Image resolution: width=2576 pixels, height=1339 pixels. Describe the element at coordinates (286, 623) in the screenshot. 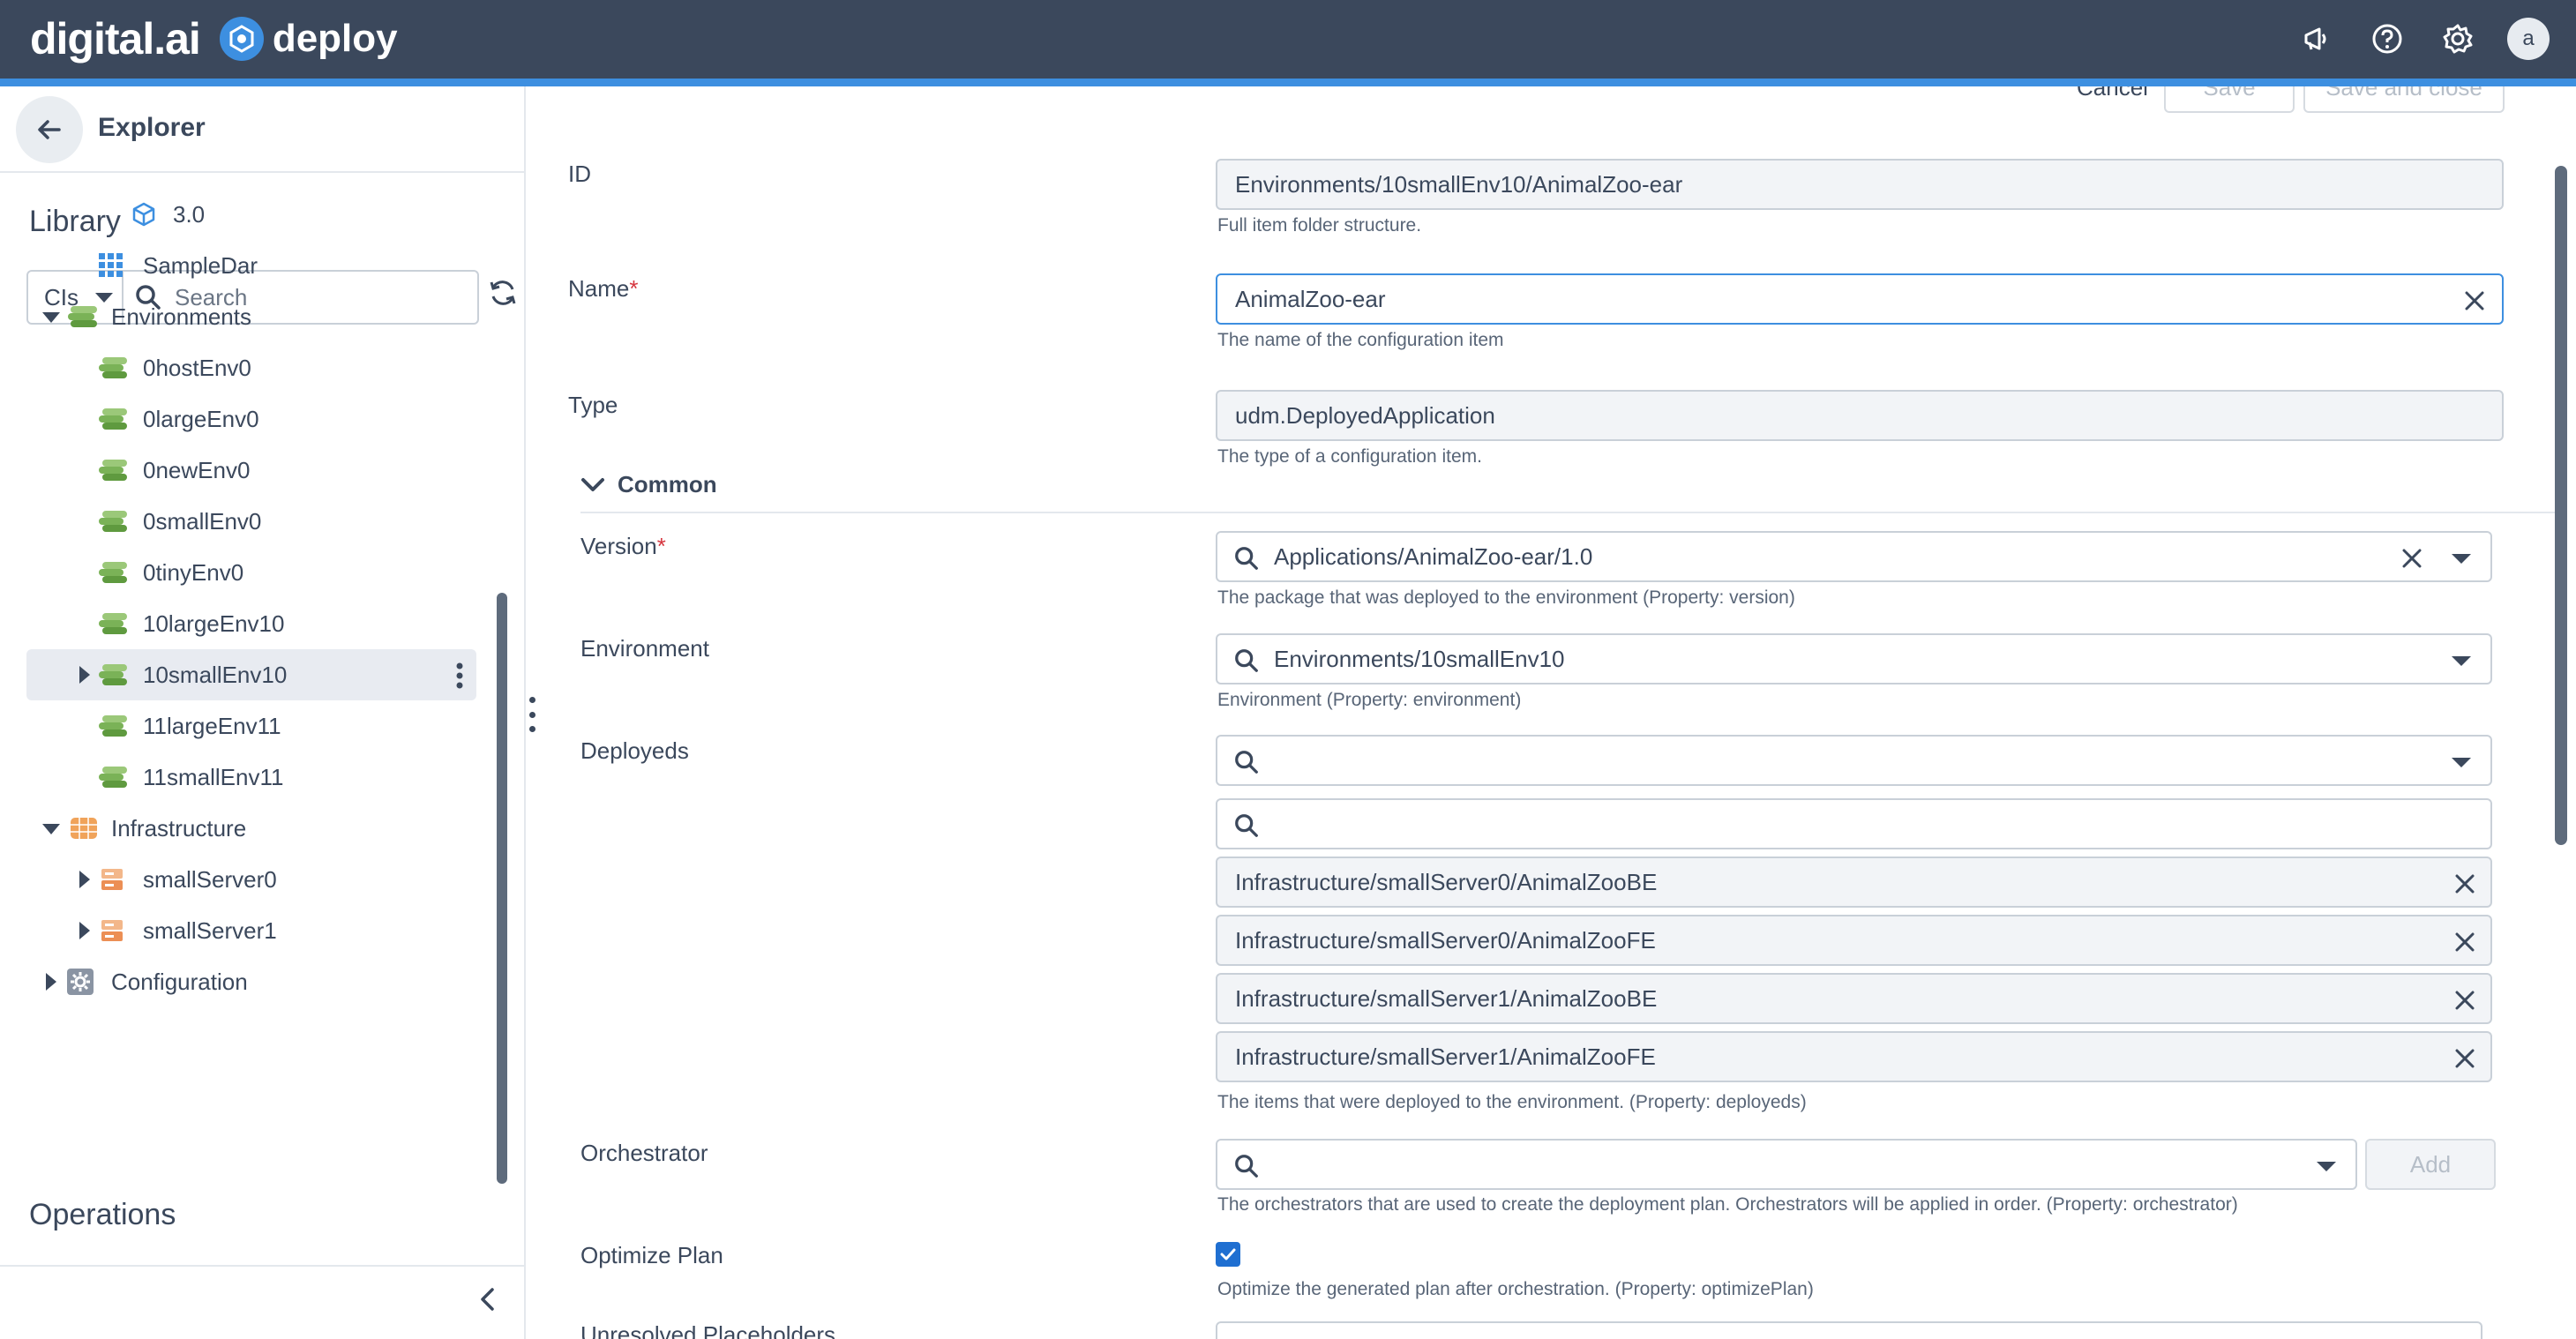

I see `tree-item: 10largeEnv10` at that location.